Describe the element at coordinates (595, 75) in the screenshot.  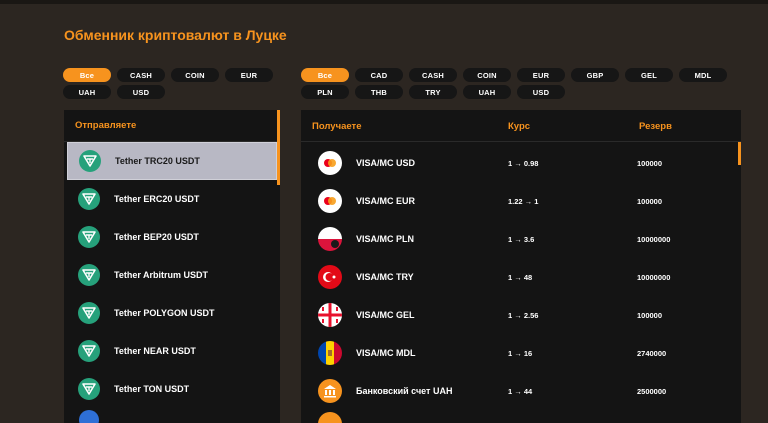
I see `receive-filter-gbp: GBP` at that location.